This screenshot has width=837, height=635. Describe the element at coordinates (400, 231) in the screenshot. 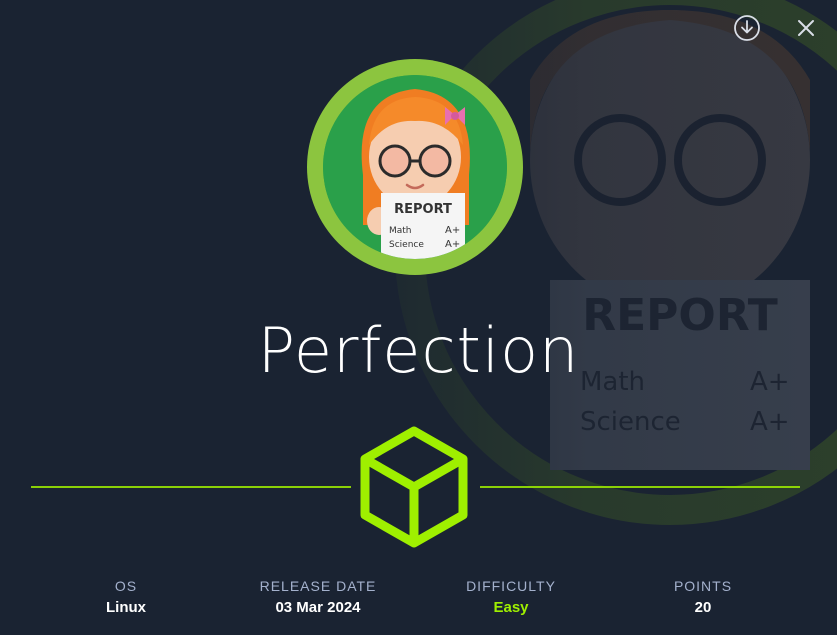

I see `avatar-math-text: Math` at that location.